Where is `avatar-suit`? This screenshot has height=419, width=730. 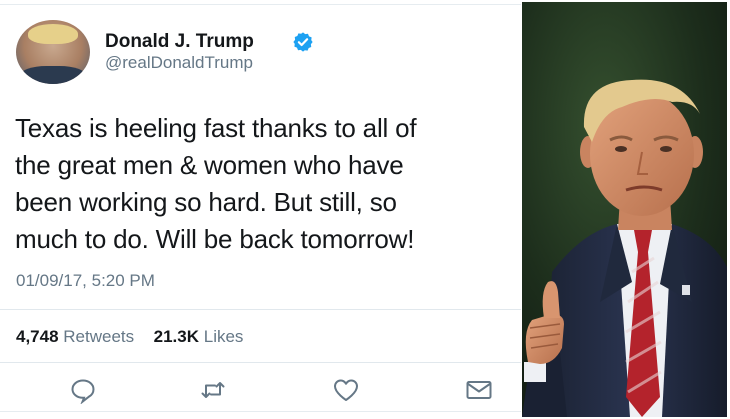
avatar-suit is located at coordinates (53, 75).